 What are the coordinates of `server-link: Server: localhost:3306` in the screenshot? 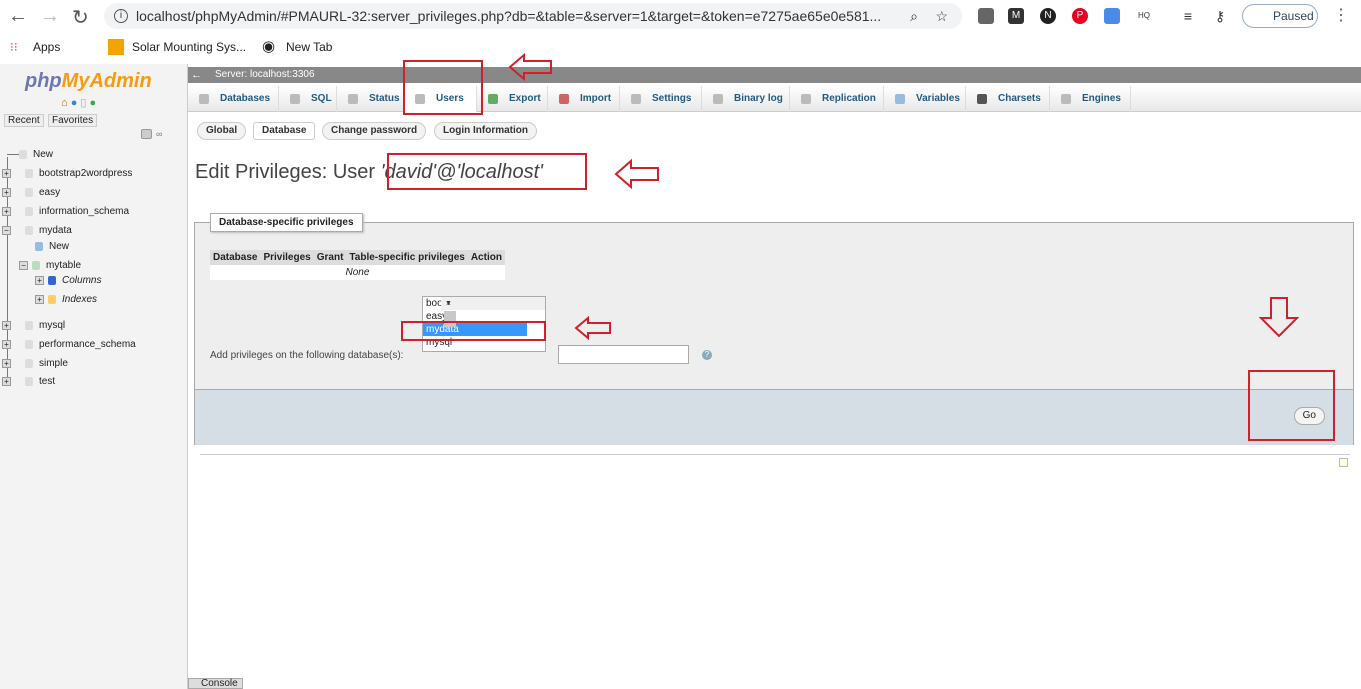 It's located at (265, 74).